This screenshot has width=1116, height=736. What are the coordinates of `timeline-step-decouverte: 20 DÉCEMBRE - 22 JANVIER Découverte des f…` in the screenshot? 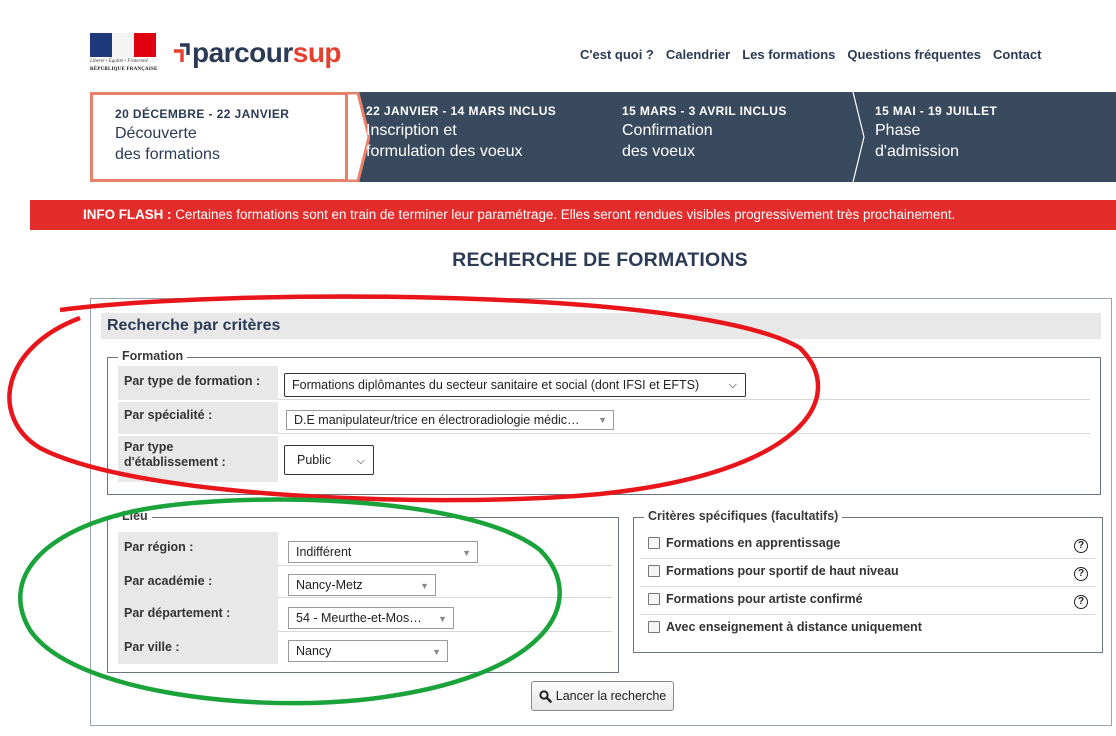 It's located at (219, 137).